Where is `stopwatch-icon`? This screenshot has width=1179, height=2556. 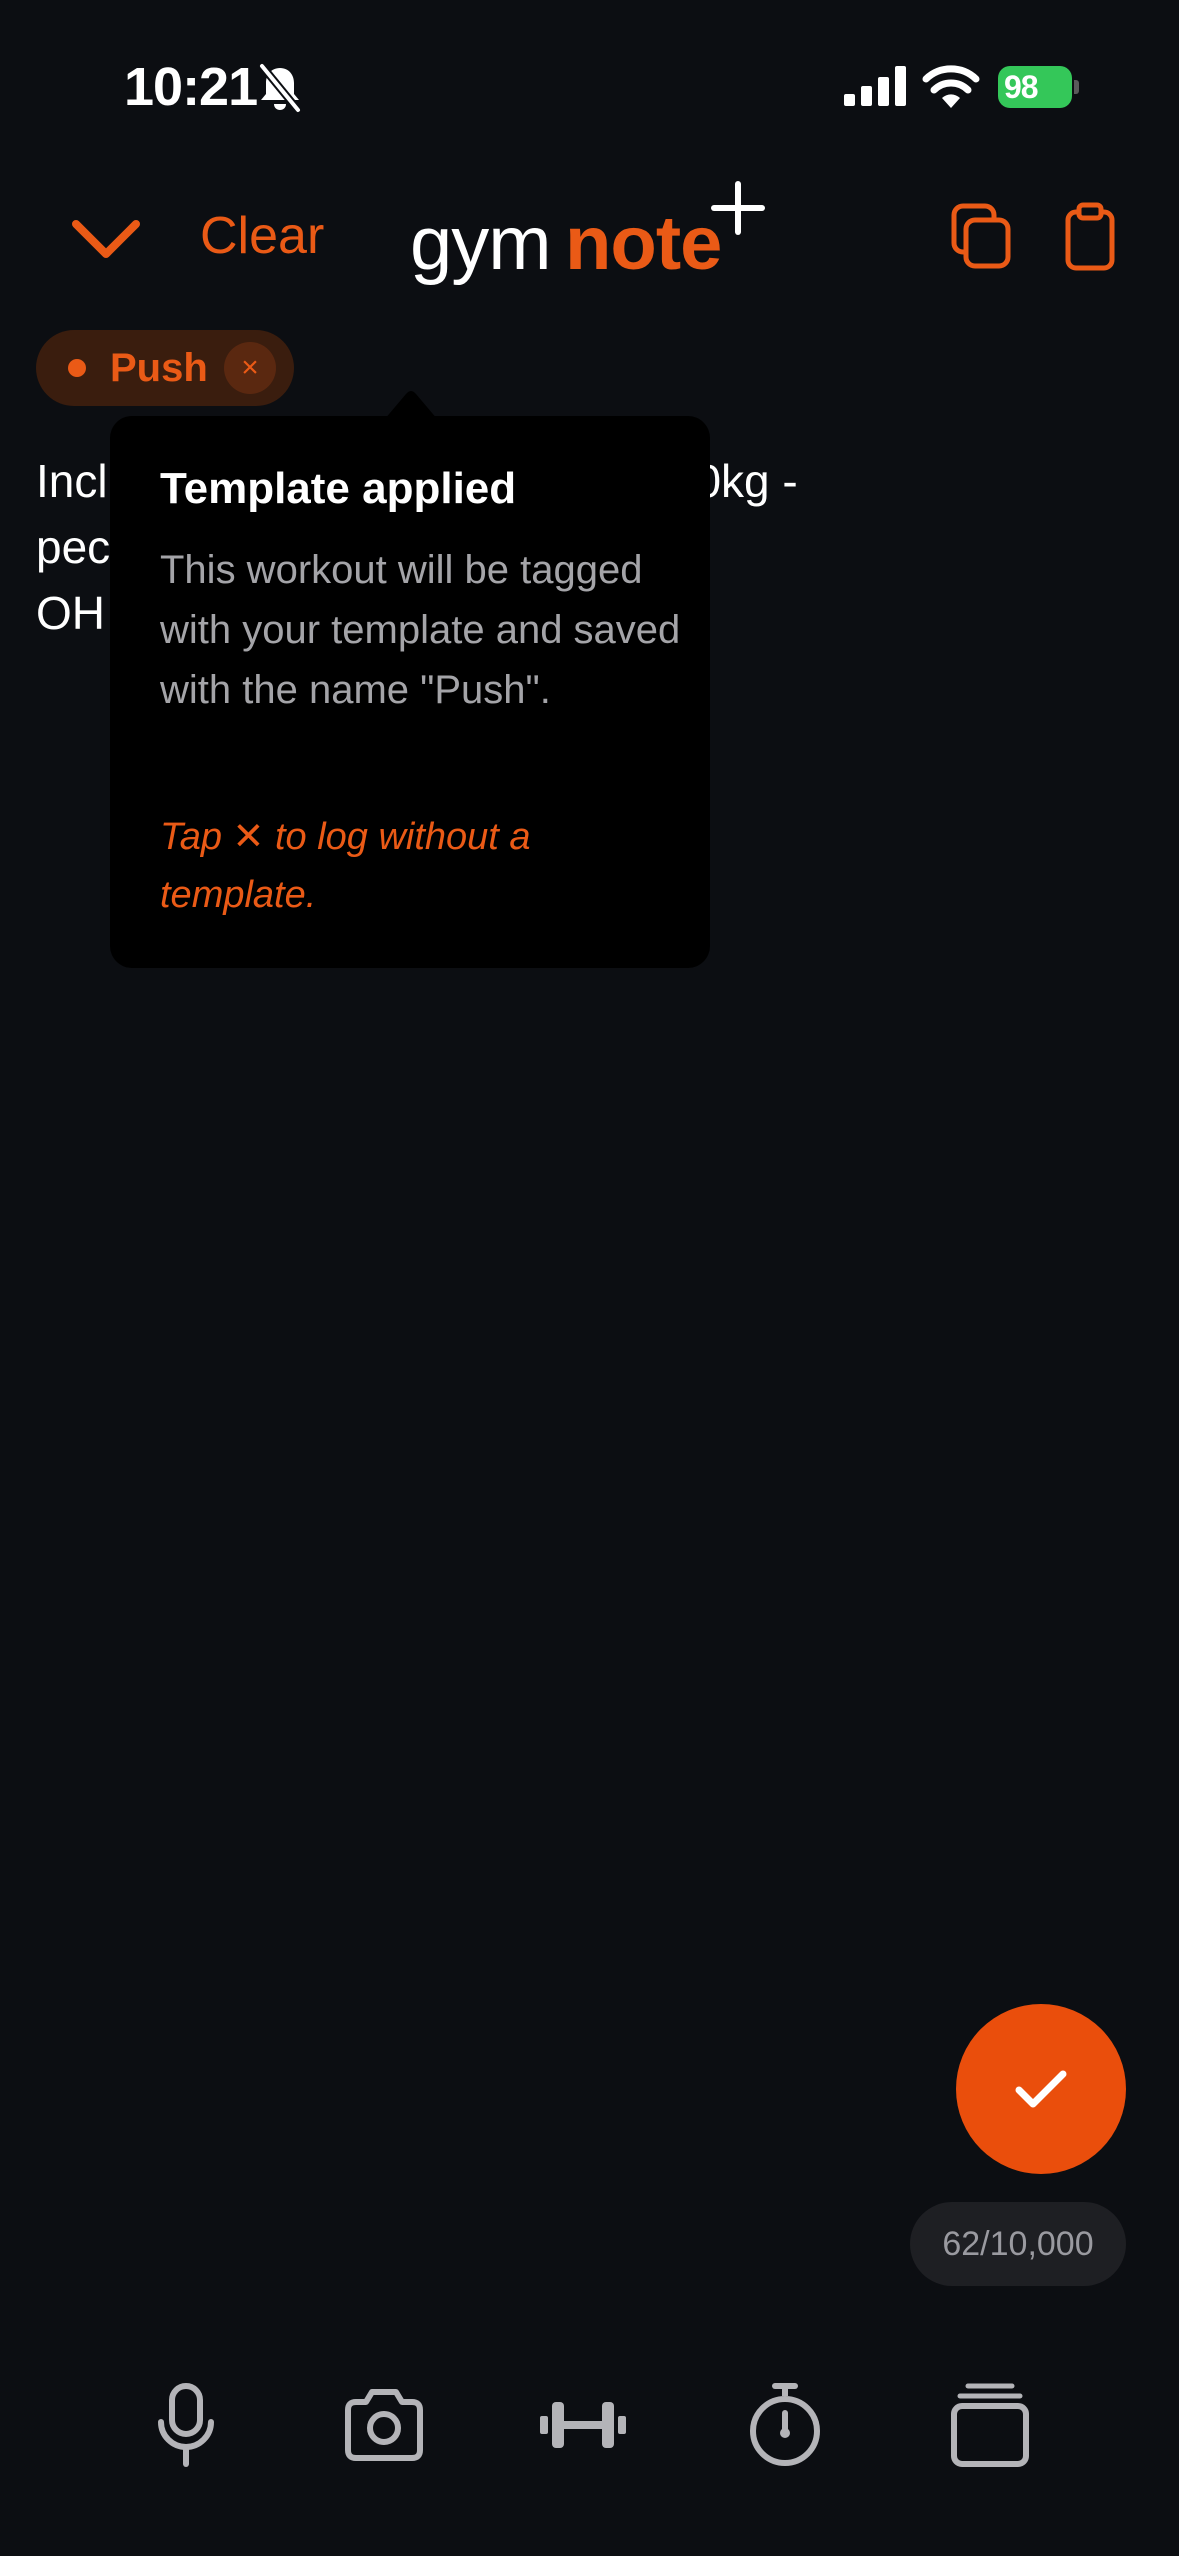 stopwatch-icon is located at coordinates (785, 2424).